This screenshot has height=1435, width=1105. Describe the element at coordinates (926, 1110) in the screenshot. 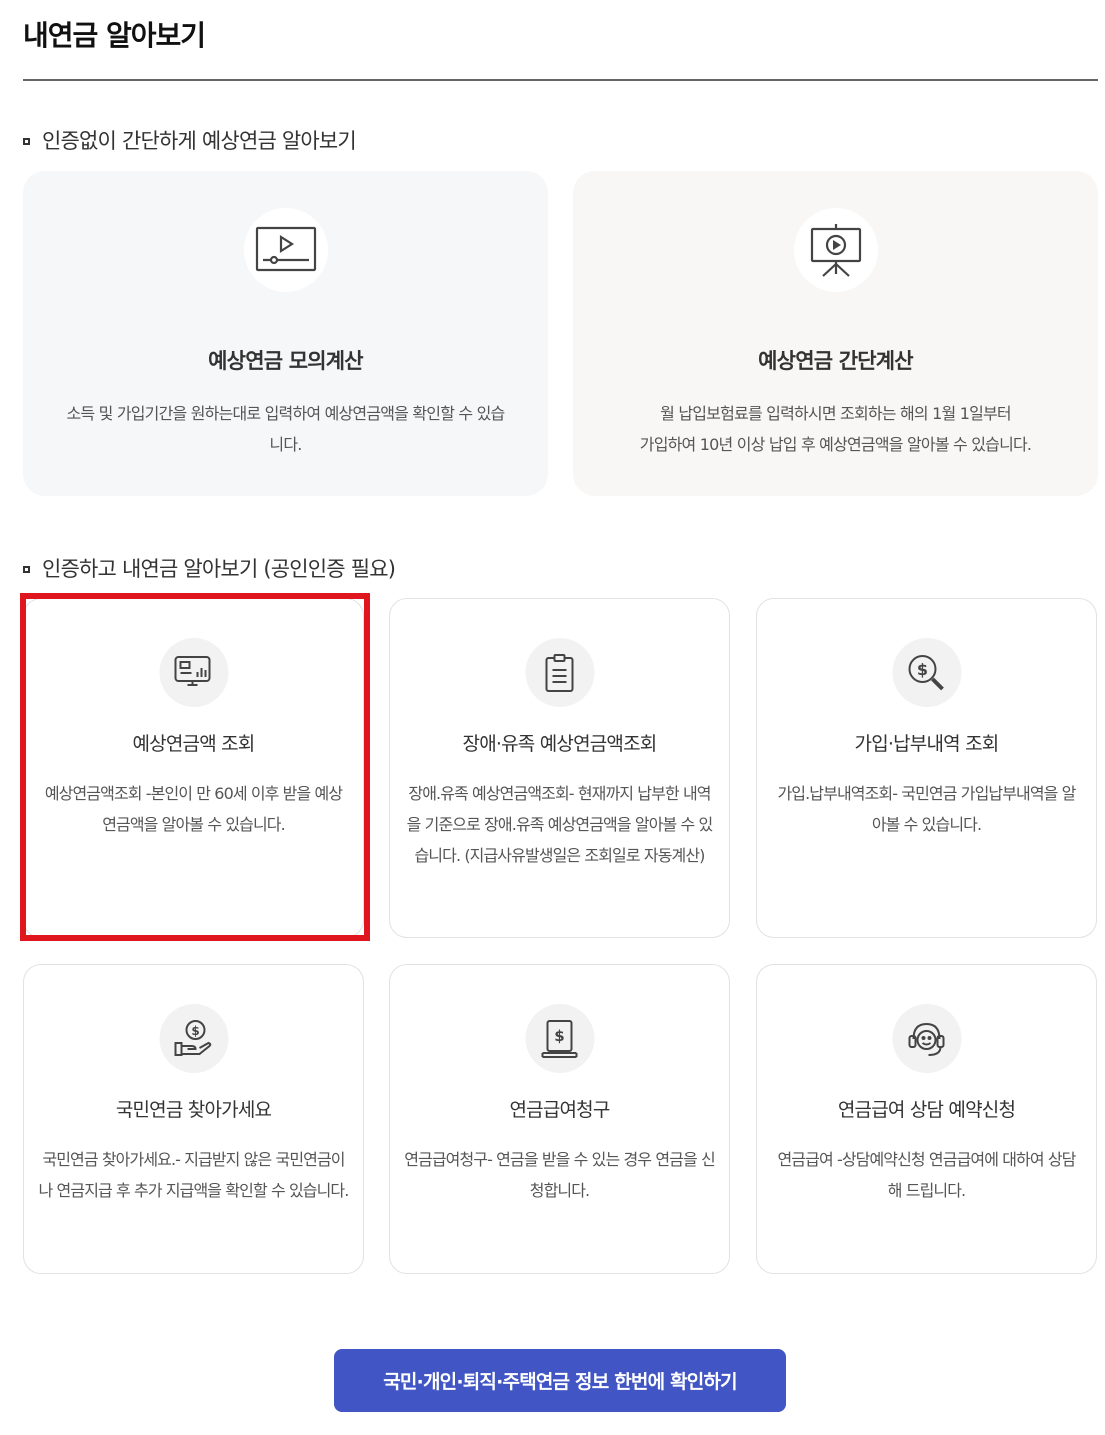

I see `card-title: 연금급여 상담 예약신청` at that location.